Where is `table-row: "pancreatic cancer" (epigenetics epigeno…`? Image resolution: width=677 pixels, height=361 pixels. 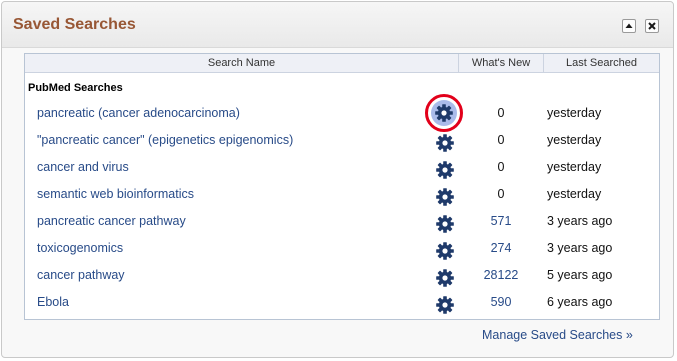
table-row: "pancreatic cancer" (epigenetics epigeno… is located at coordinates (342, 141).